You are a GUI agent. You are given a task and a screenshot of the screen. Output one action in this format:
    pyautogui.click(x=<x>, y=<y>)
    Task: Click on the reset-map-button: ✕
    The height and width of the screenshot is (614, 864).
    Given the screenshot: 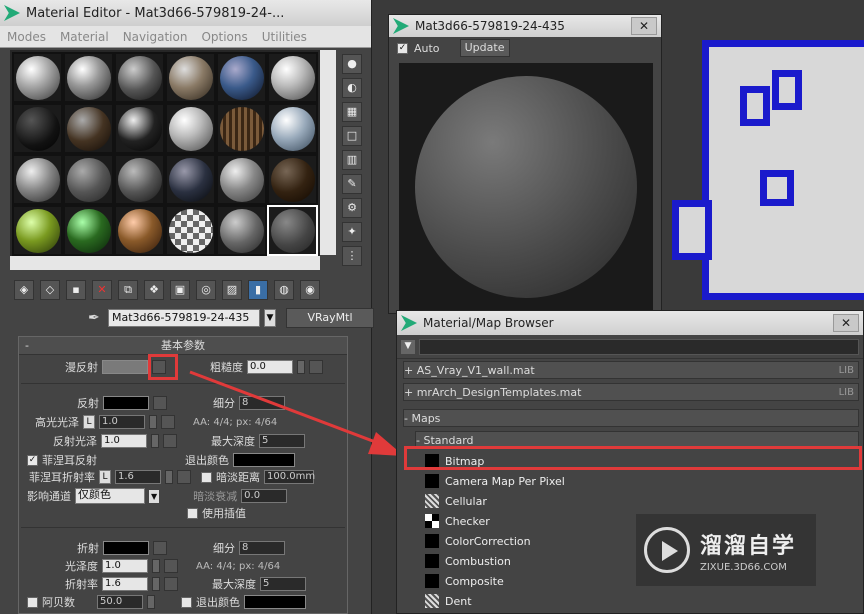 What is the action you would take?
    pyautogui.click(x=102, y=290)
    